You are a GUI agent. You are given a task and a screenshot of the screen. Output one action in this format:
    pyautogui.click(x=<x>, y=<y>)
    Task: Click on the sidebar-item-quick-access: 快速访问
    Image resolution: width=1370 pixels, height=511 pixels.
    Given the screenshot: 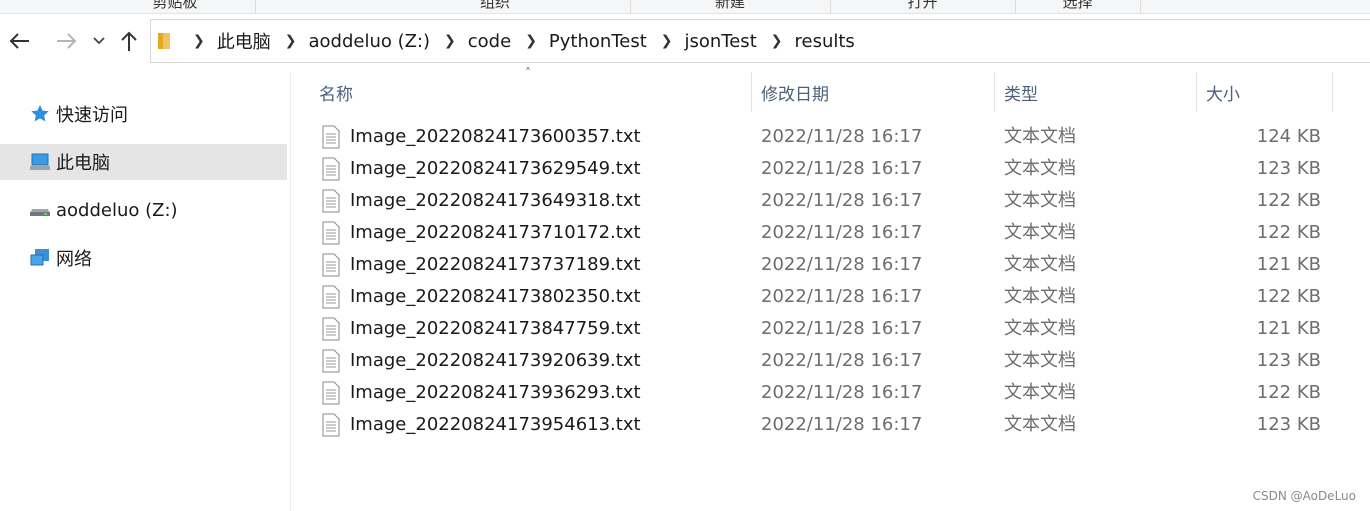 What is the action you would take?
    pyautogui.click(x=143, y=114)
    